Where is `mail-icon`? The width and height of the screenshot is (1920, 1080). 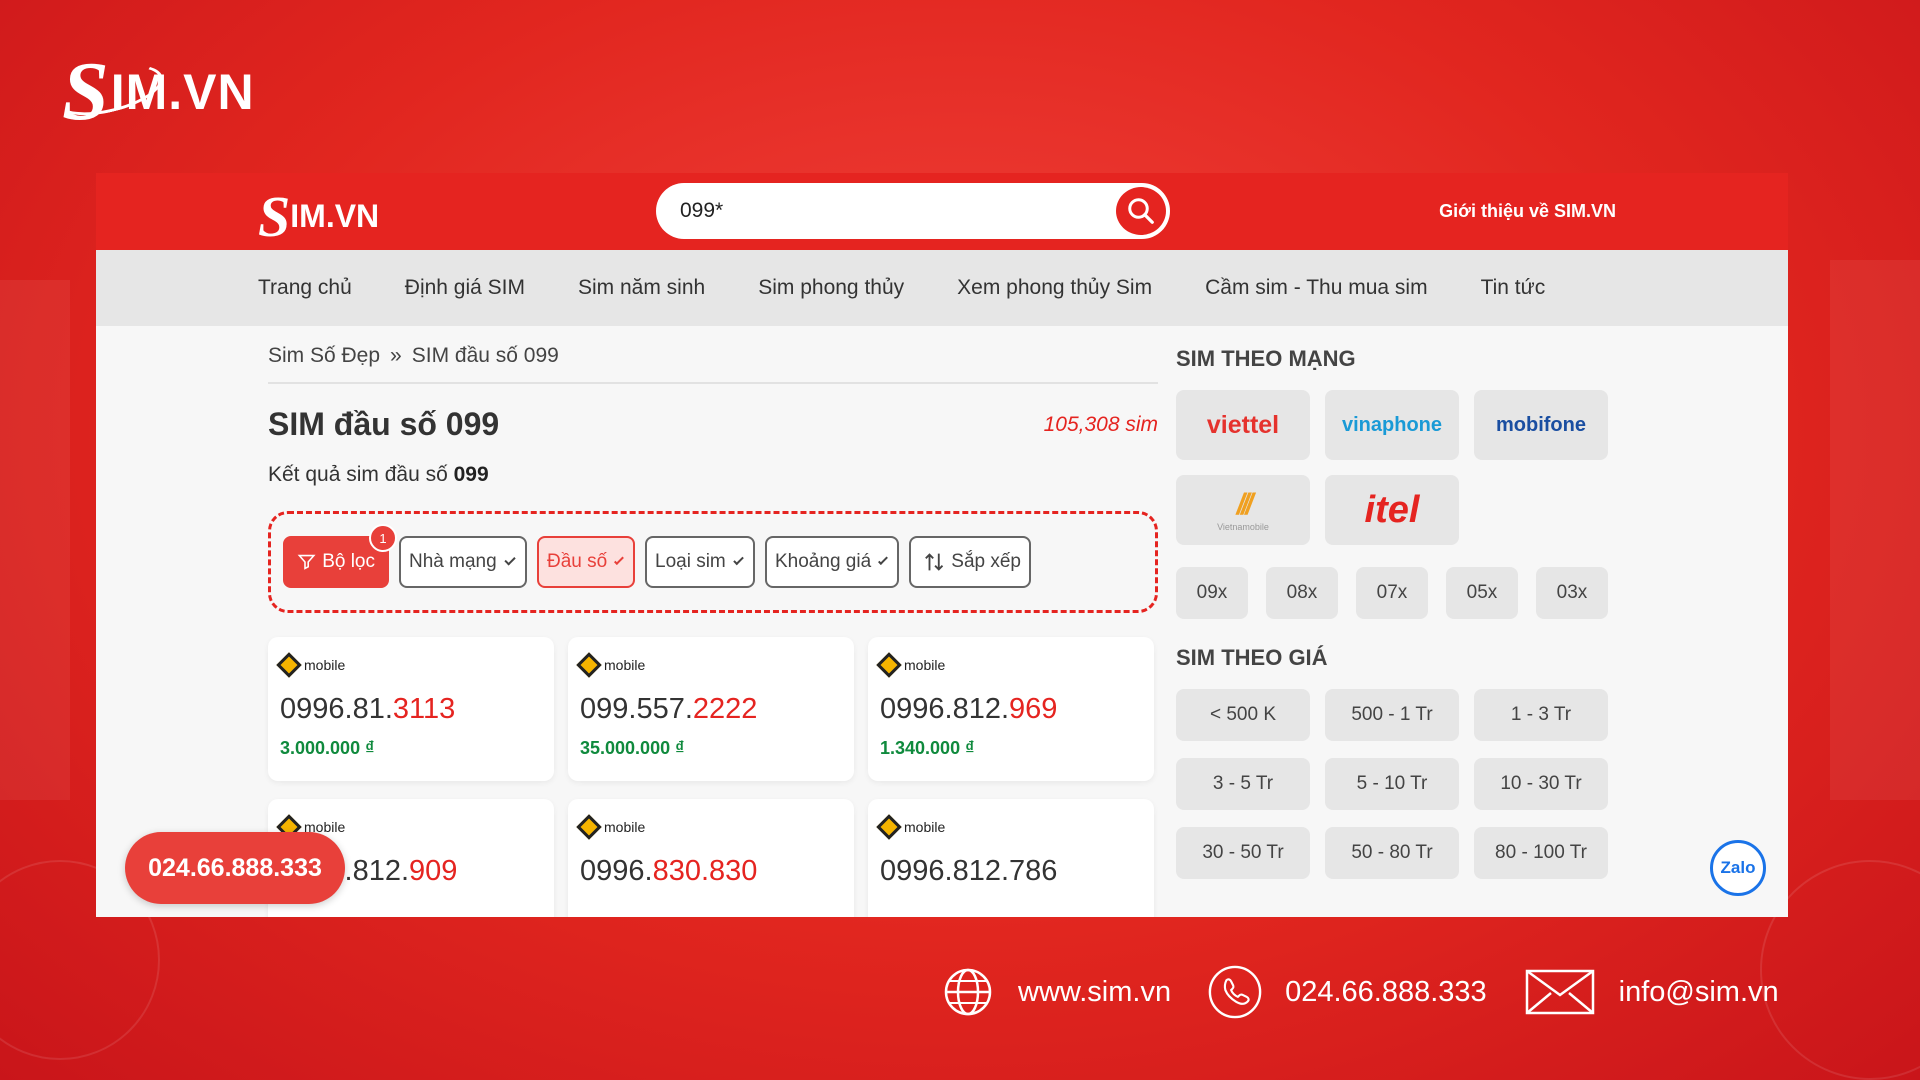 mail-icon is located at coordinates (1560, 992).